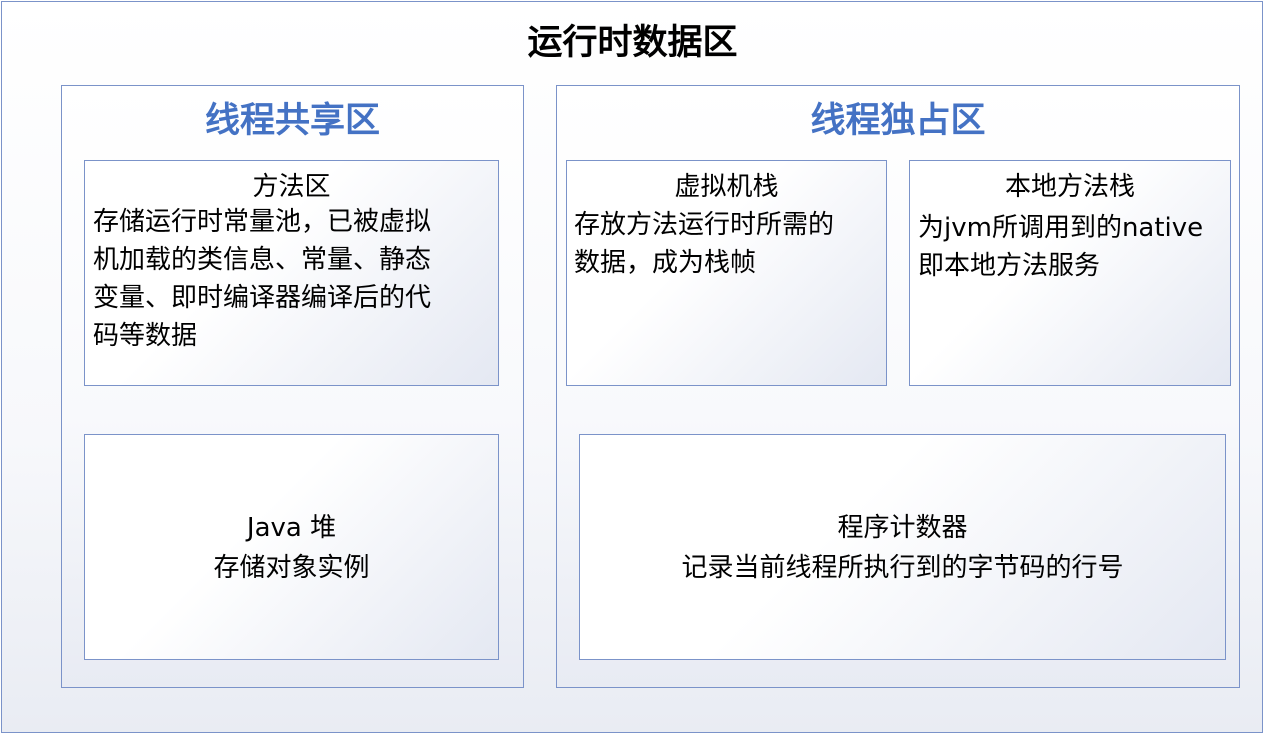 The height and width of the screenshot is (735, 1265). Describe the element at coordinates (1069, 187) in the screenshot. I see `native-method-stack-title: 本地方法栈` at that location.